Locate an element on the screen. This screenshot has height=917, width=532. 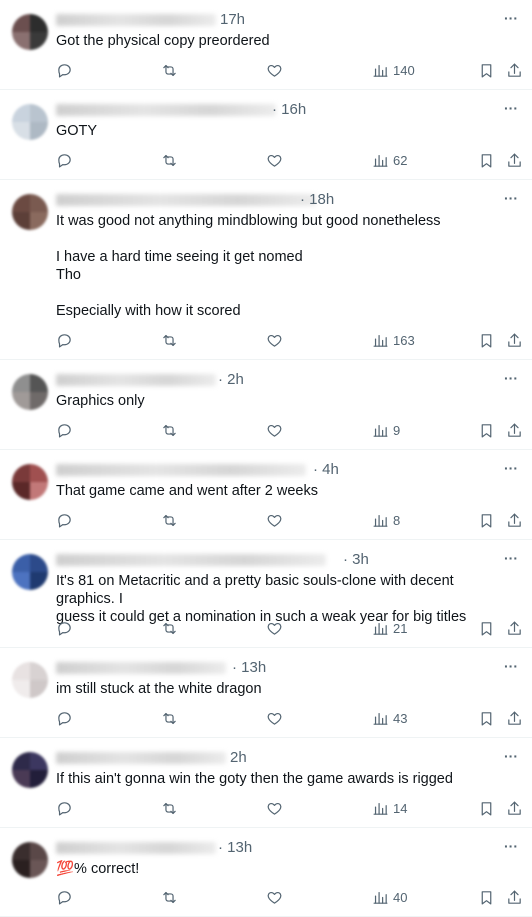
views-button: 163 is located at coordinates (393, 340).